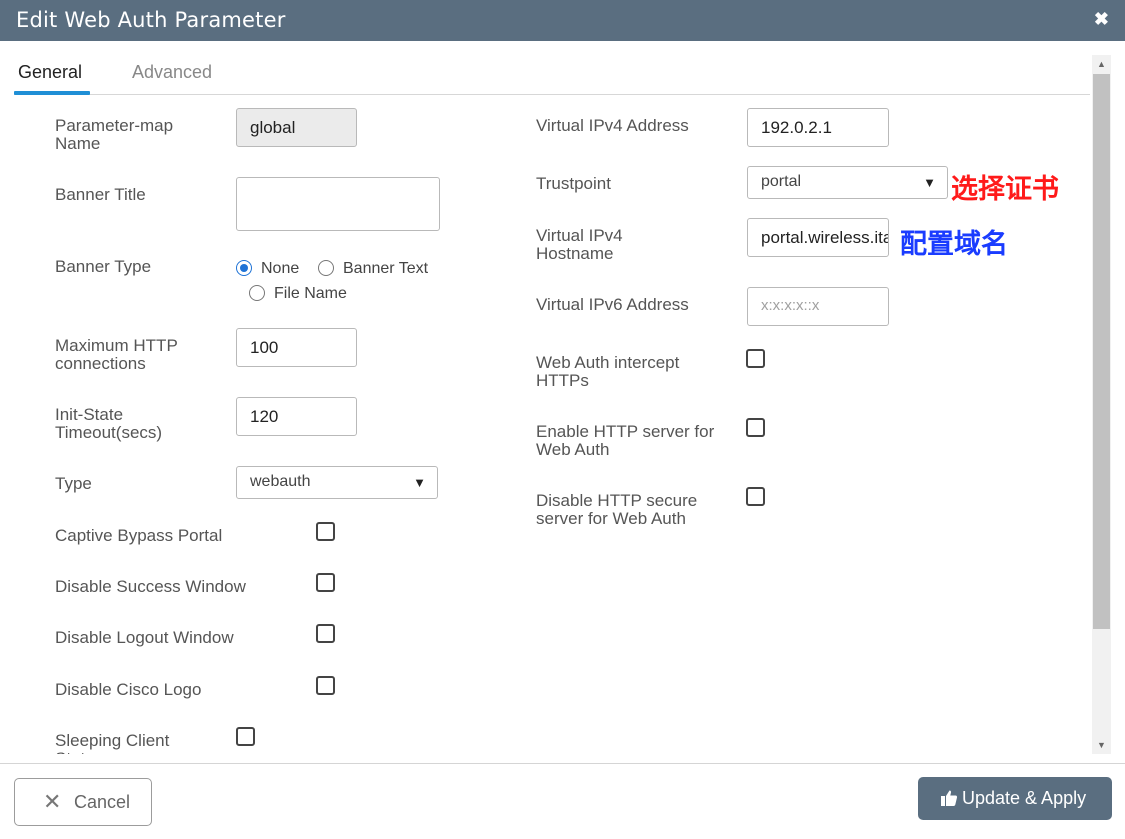 The image size is (1125, 839). Describe the element at coordinates (1005, 189) in the screenshot. I see `select-certificate-annotation: 选择证书` at that location.